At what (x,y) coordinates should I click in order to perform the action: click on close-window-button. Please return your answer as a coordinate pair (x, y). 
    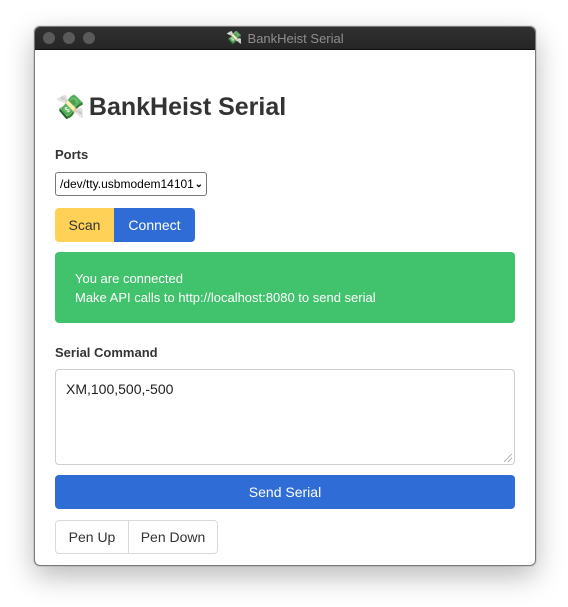
    Looking at the image, I should click on (49, 38).